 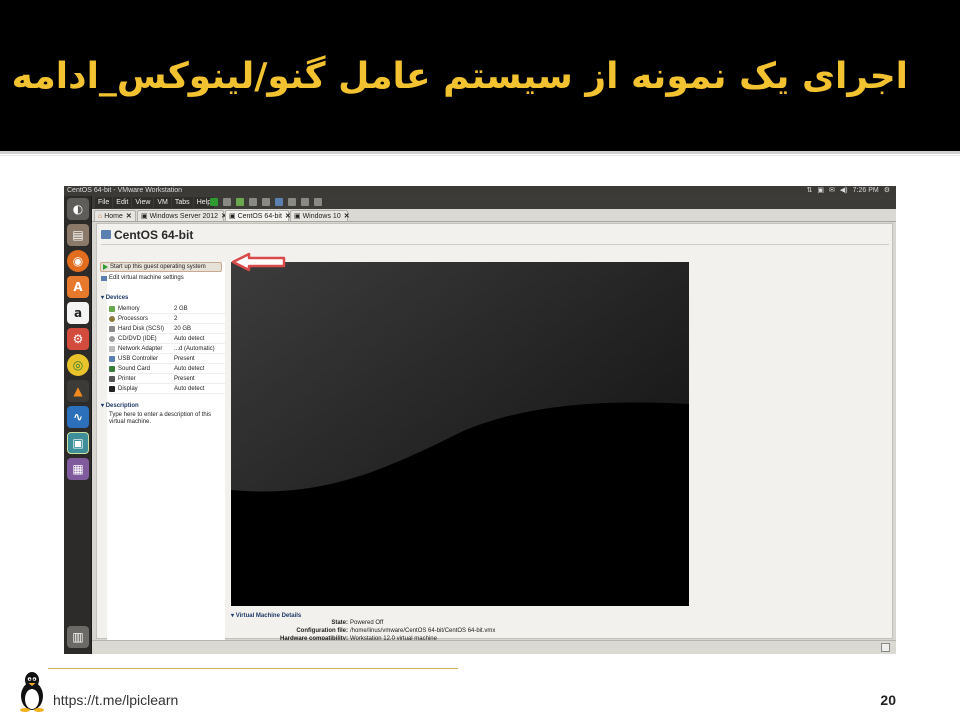 I want to click on trash-icon: ▥, so click(x=78, y=637).